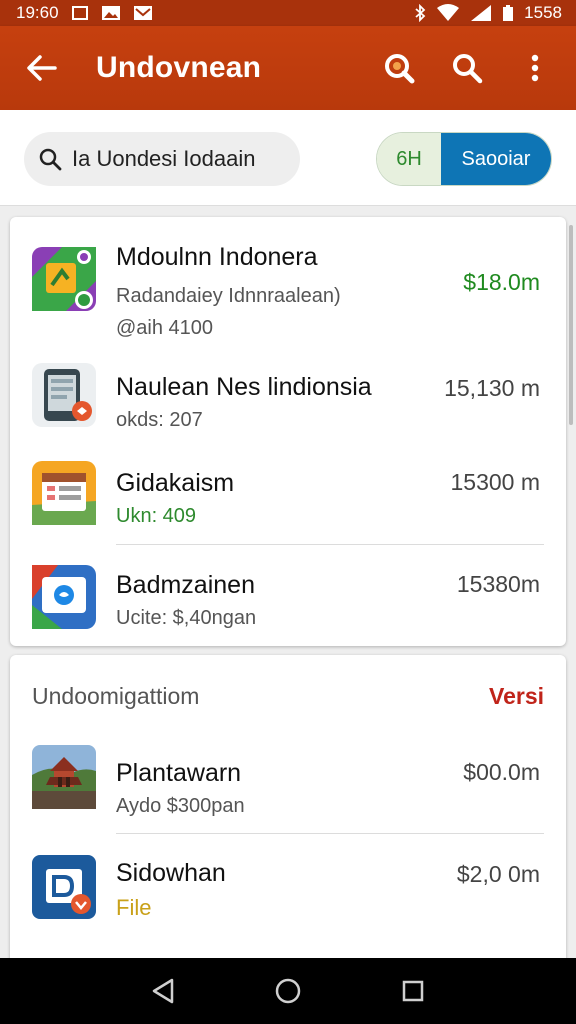 The height and width of the screenshot is (1024, 576). Describe the element at coordinates (217, 257) in the screenshot. I see `item-title: Mdoulnn Indonera` at that location.